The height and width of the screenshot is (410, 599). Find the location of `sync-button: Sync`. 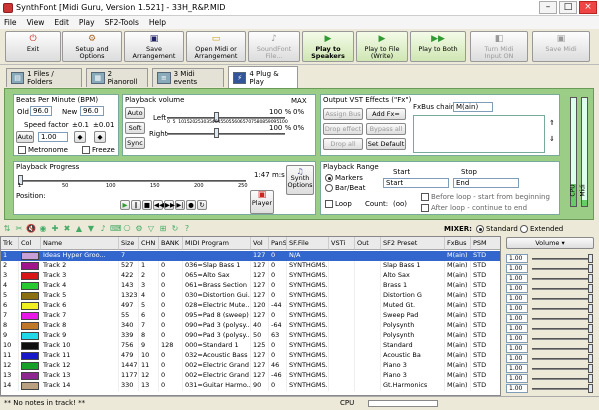

sync-button: Sync is located at coordinates (135, 143).